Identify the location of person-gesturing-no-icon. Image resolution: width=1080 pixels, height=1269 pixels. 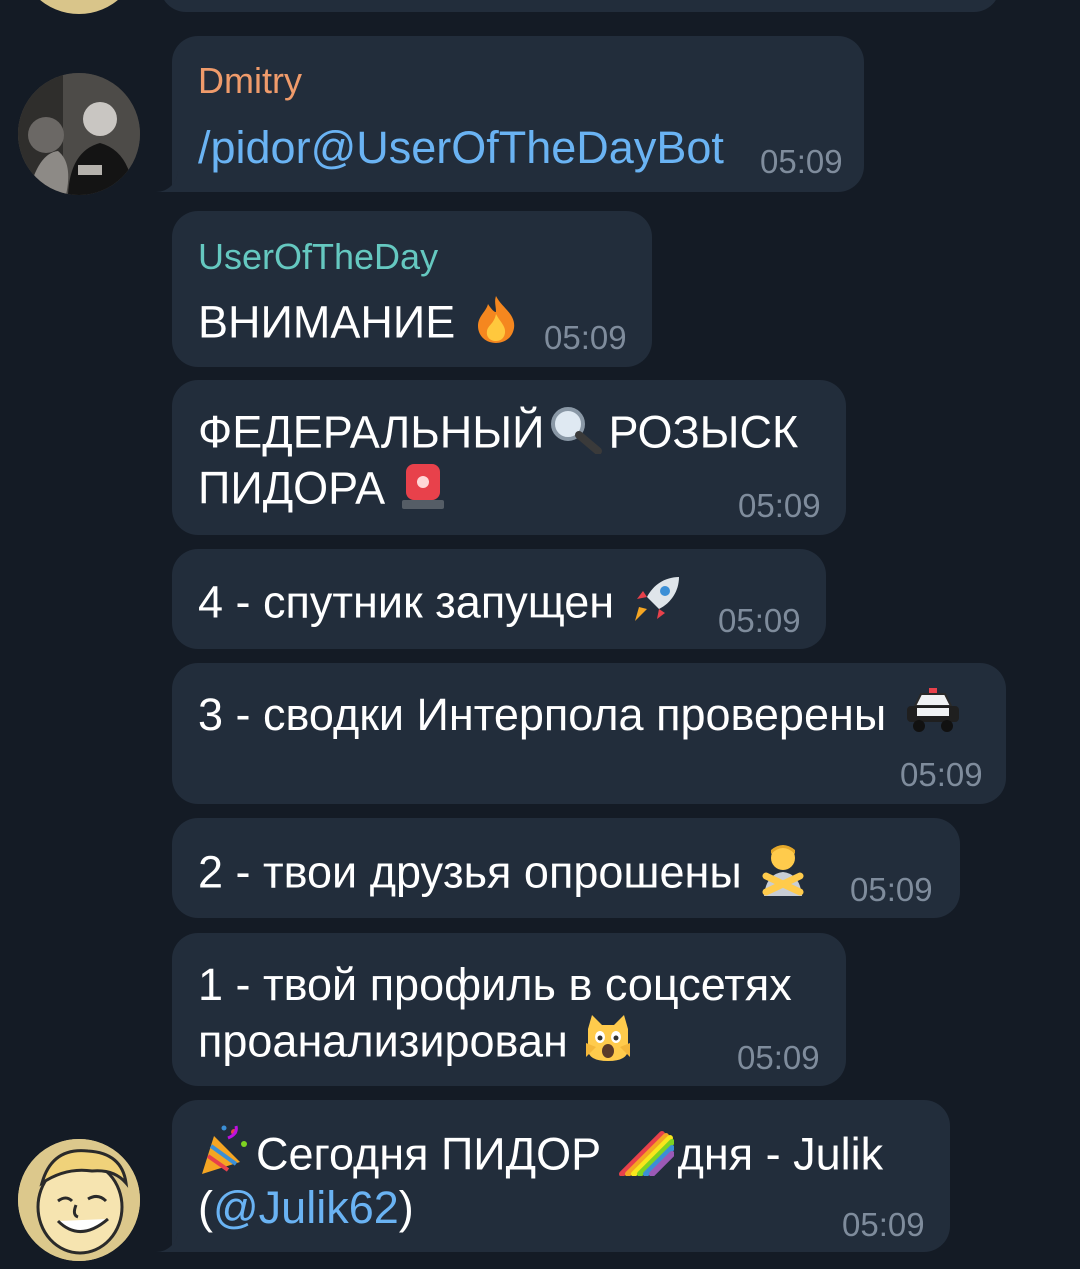
(783, 875).